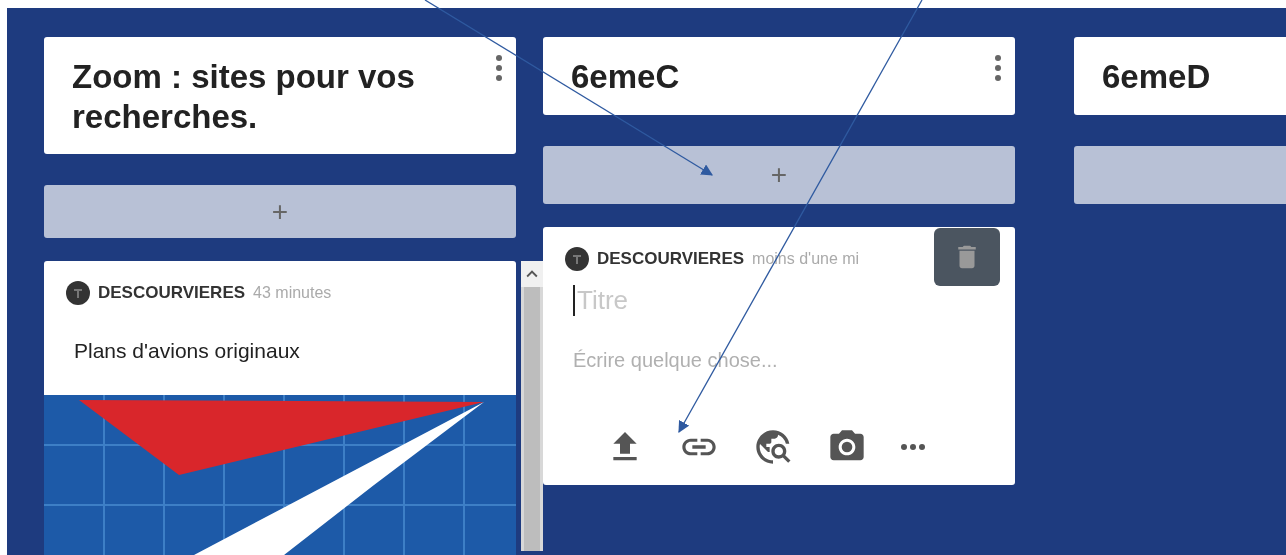 This screenshot has width=1286, height=555. I want to click on more-button, so click(913, 446).